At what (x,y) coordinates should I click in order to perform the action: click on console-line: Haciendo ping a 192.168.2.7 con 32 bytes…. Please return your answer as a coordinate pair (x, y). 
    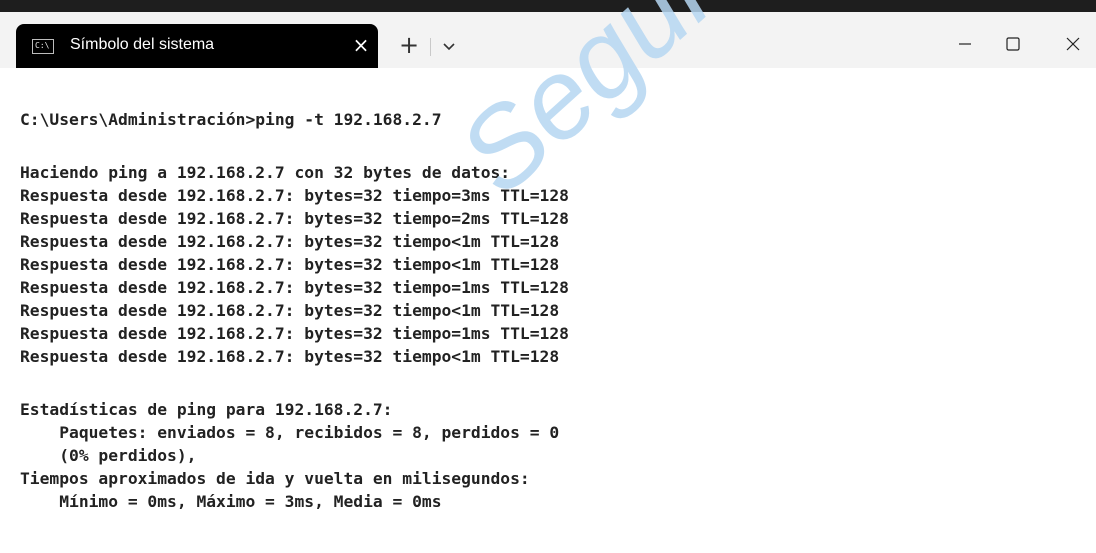
    Looking at the image, I should click on (265, 172).